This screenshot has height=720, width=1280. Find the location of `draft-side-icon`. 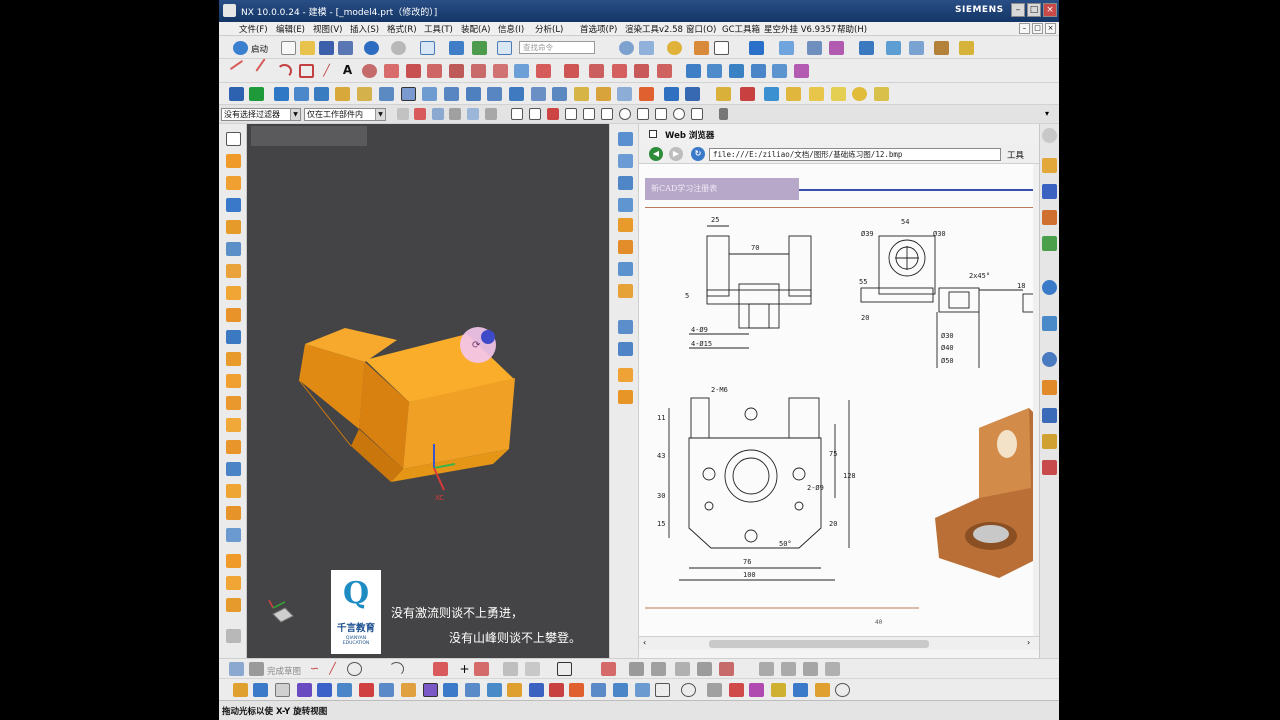

draft-side-icon is located at coordinates (233, 403).